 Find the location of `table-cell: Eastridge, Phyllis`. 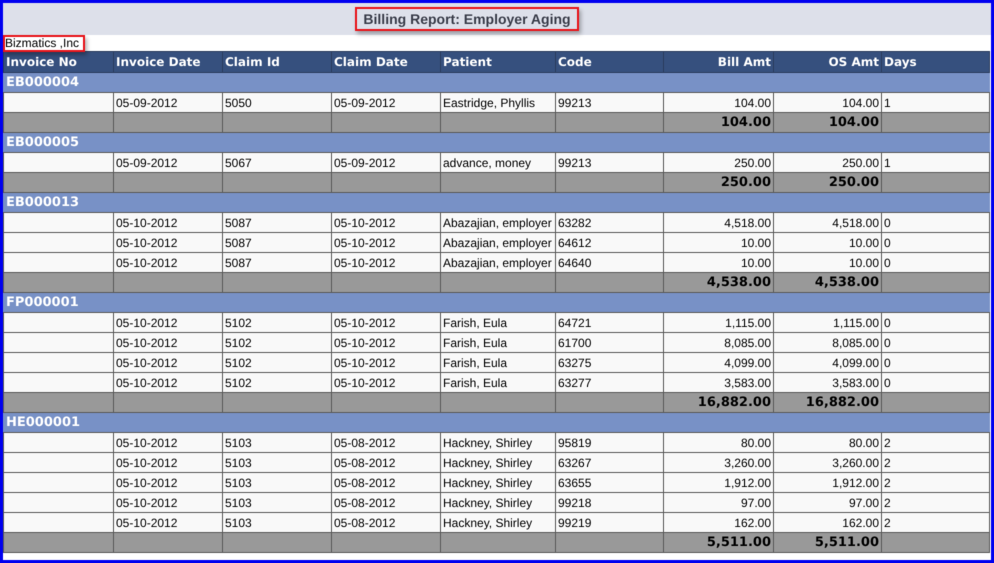

table-cell: Eastridge, Phyllis is located at coordinates (498, 102).